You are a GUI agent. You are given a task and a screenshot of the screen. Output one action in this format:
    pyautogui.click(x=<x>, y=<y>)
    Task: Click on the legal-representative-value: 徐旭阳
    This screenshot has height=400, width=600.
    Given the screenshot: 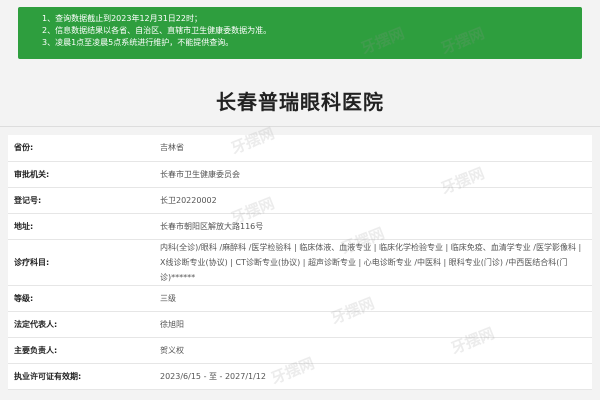 What is the action you would take?
    pyautogui.click(x=374, y=324)
    